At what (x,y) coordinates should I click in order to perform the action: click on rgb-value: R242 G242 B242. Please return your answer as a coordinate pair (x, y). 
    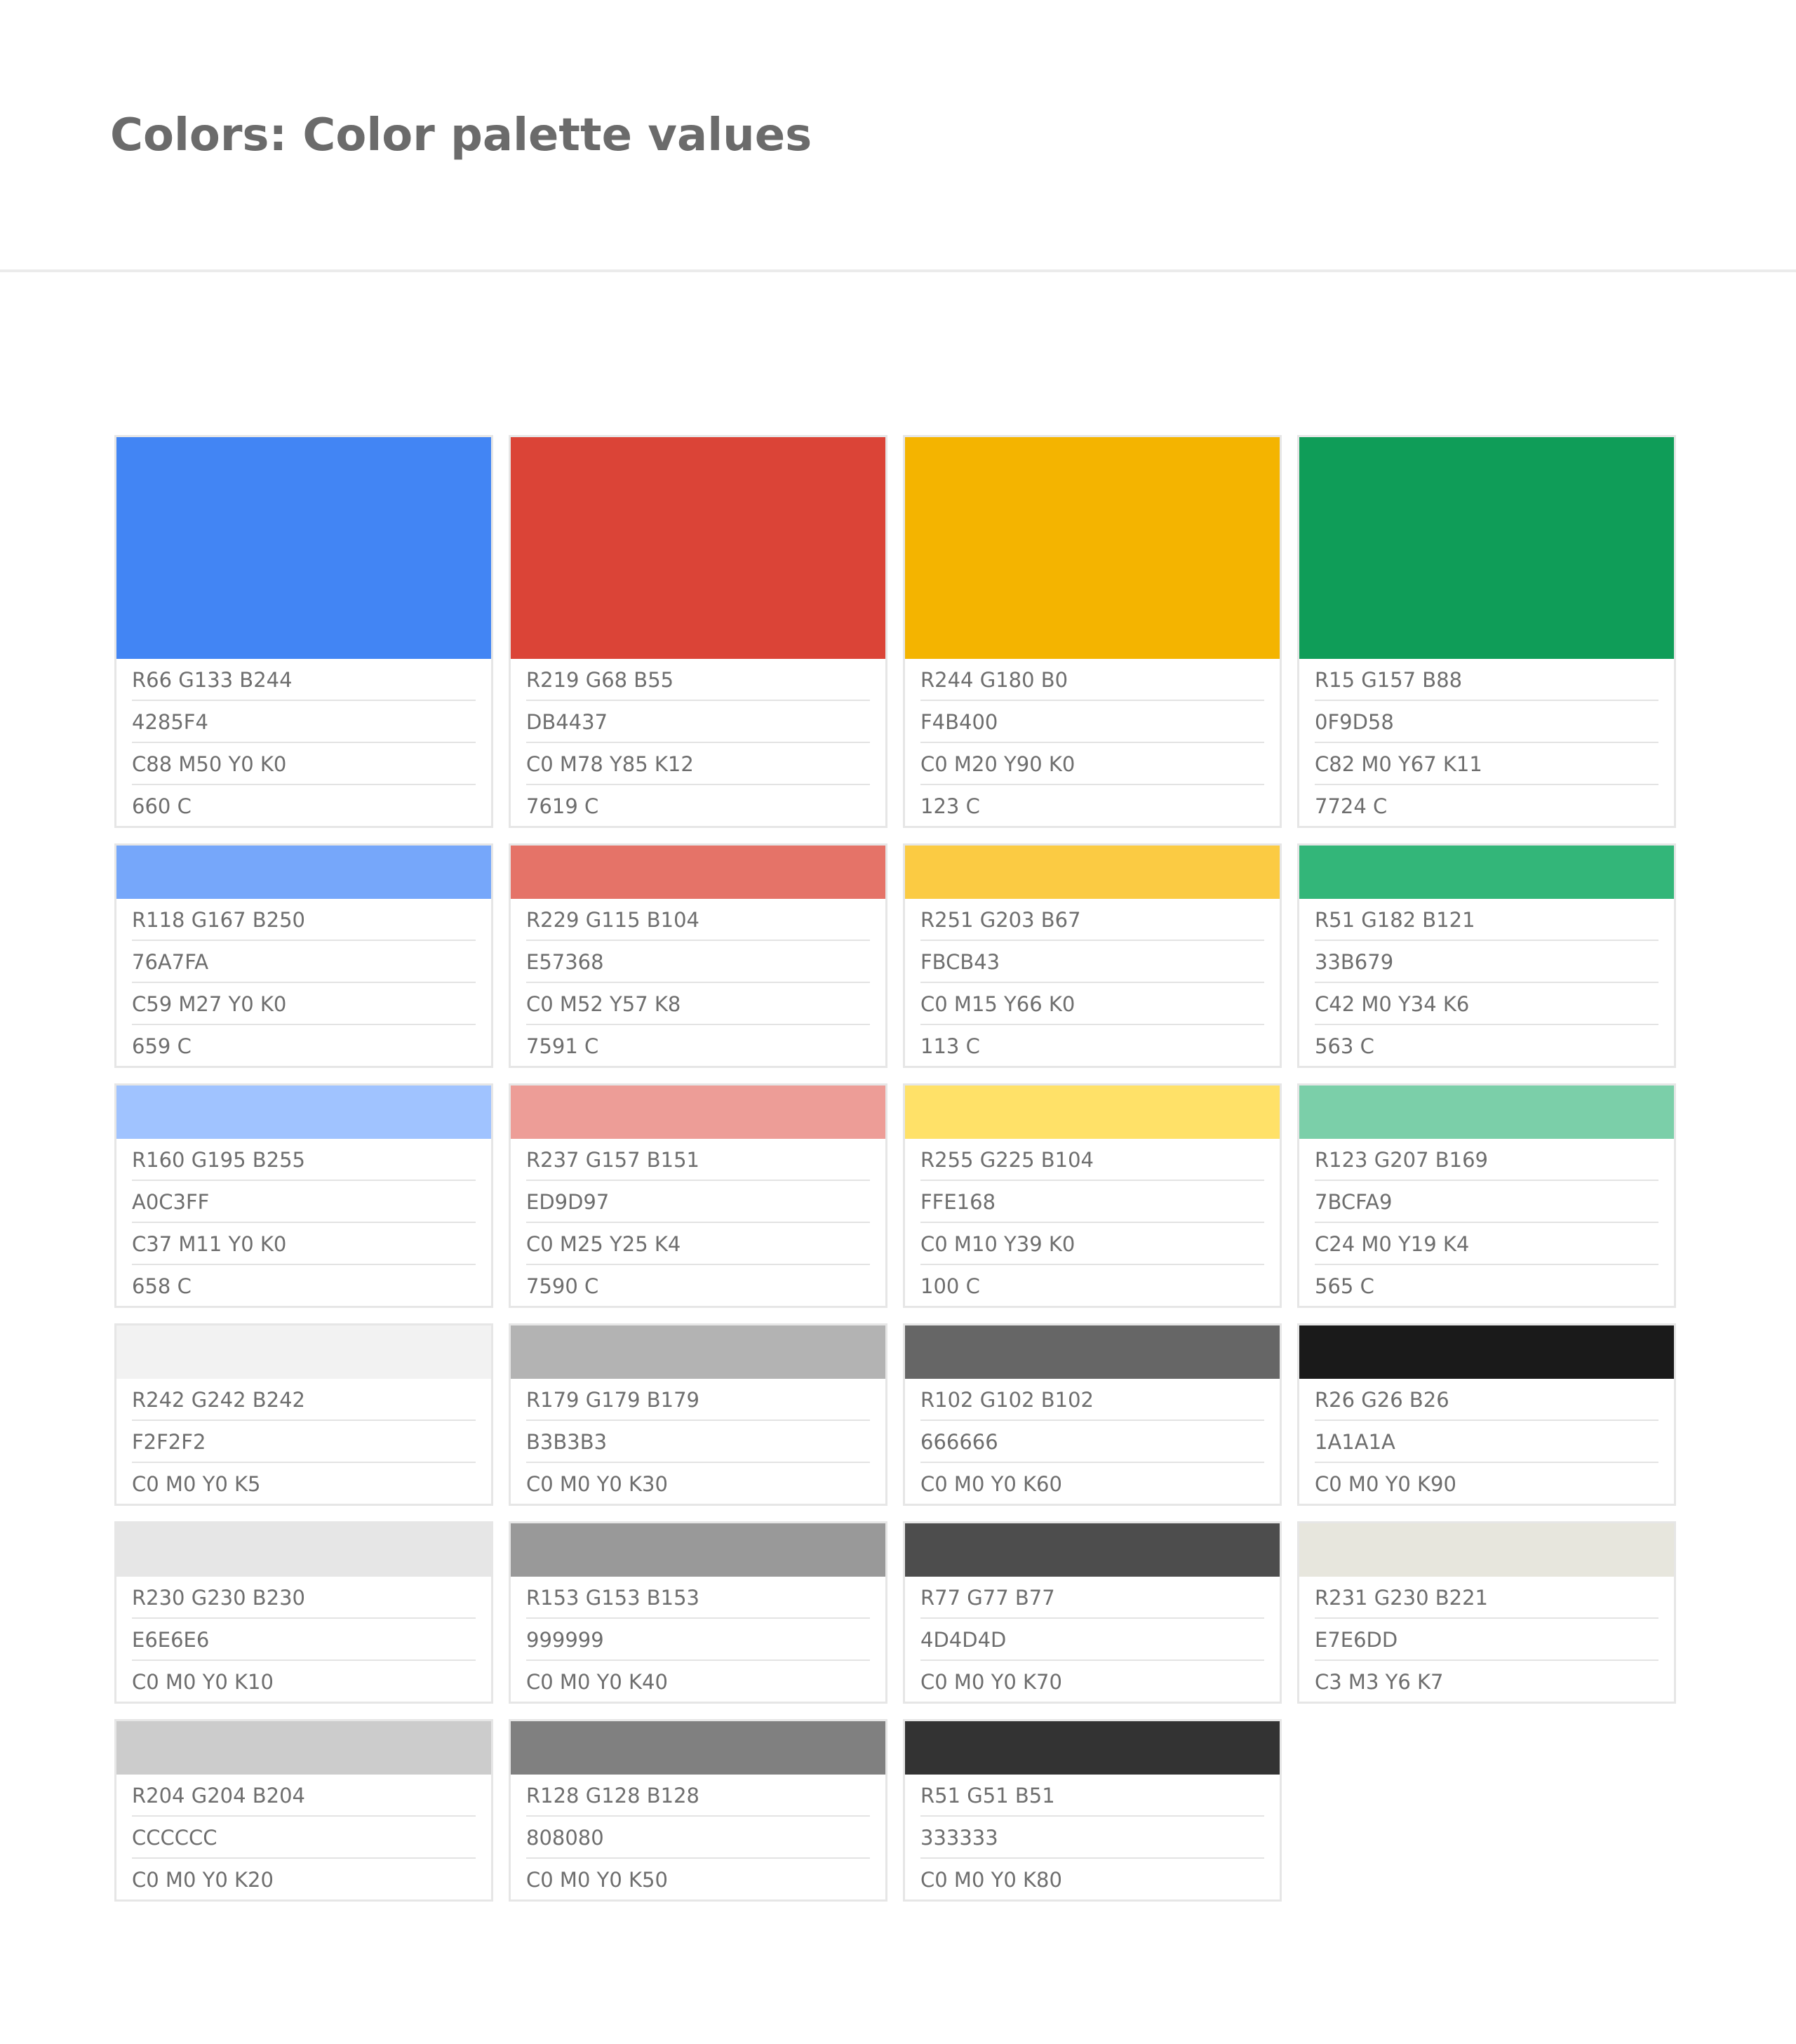
    Looking at the image, I should click on (304, 1400).